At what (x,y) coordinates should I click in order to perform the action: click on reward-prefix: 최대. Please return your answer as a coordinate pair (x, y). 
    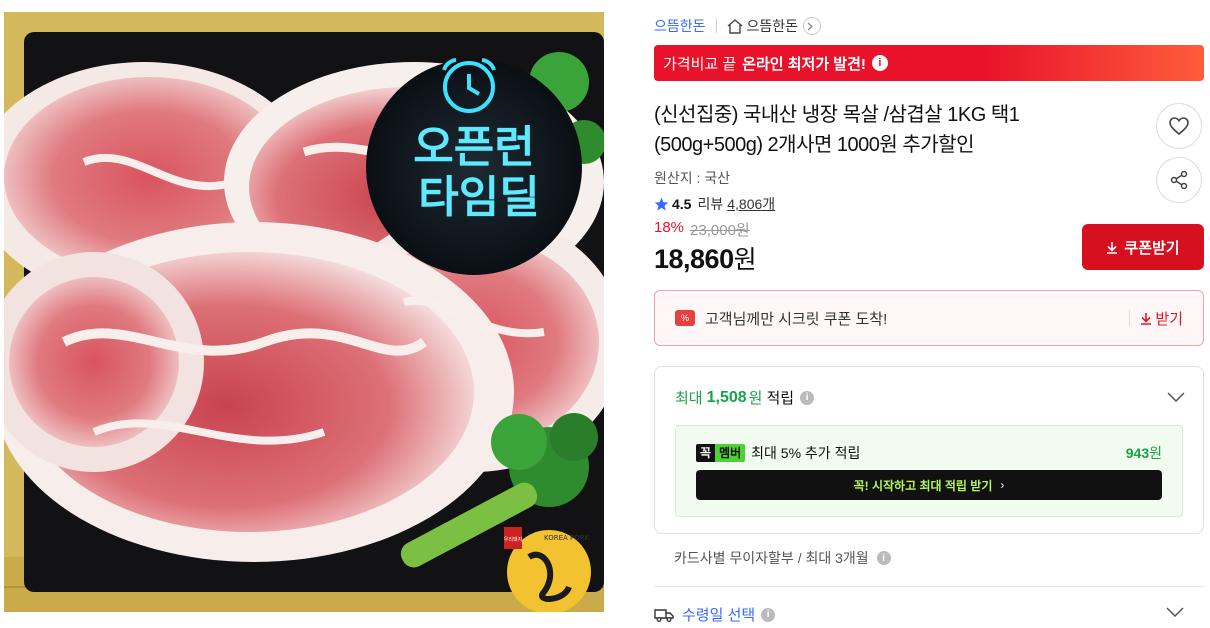
    Looking at the image, I should click on (689, 398).